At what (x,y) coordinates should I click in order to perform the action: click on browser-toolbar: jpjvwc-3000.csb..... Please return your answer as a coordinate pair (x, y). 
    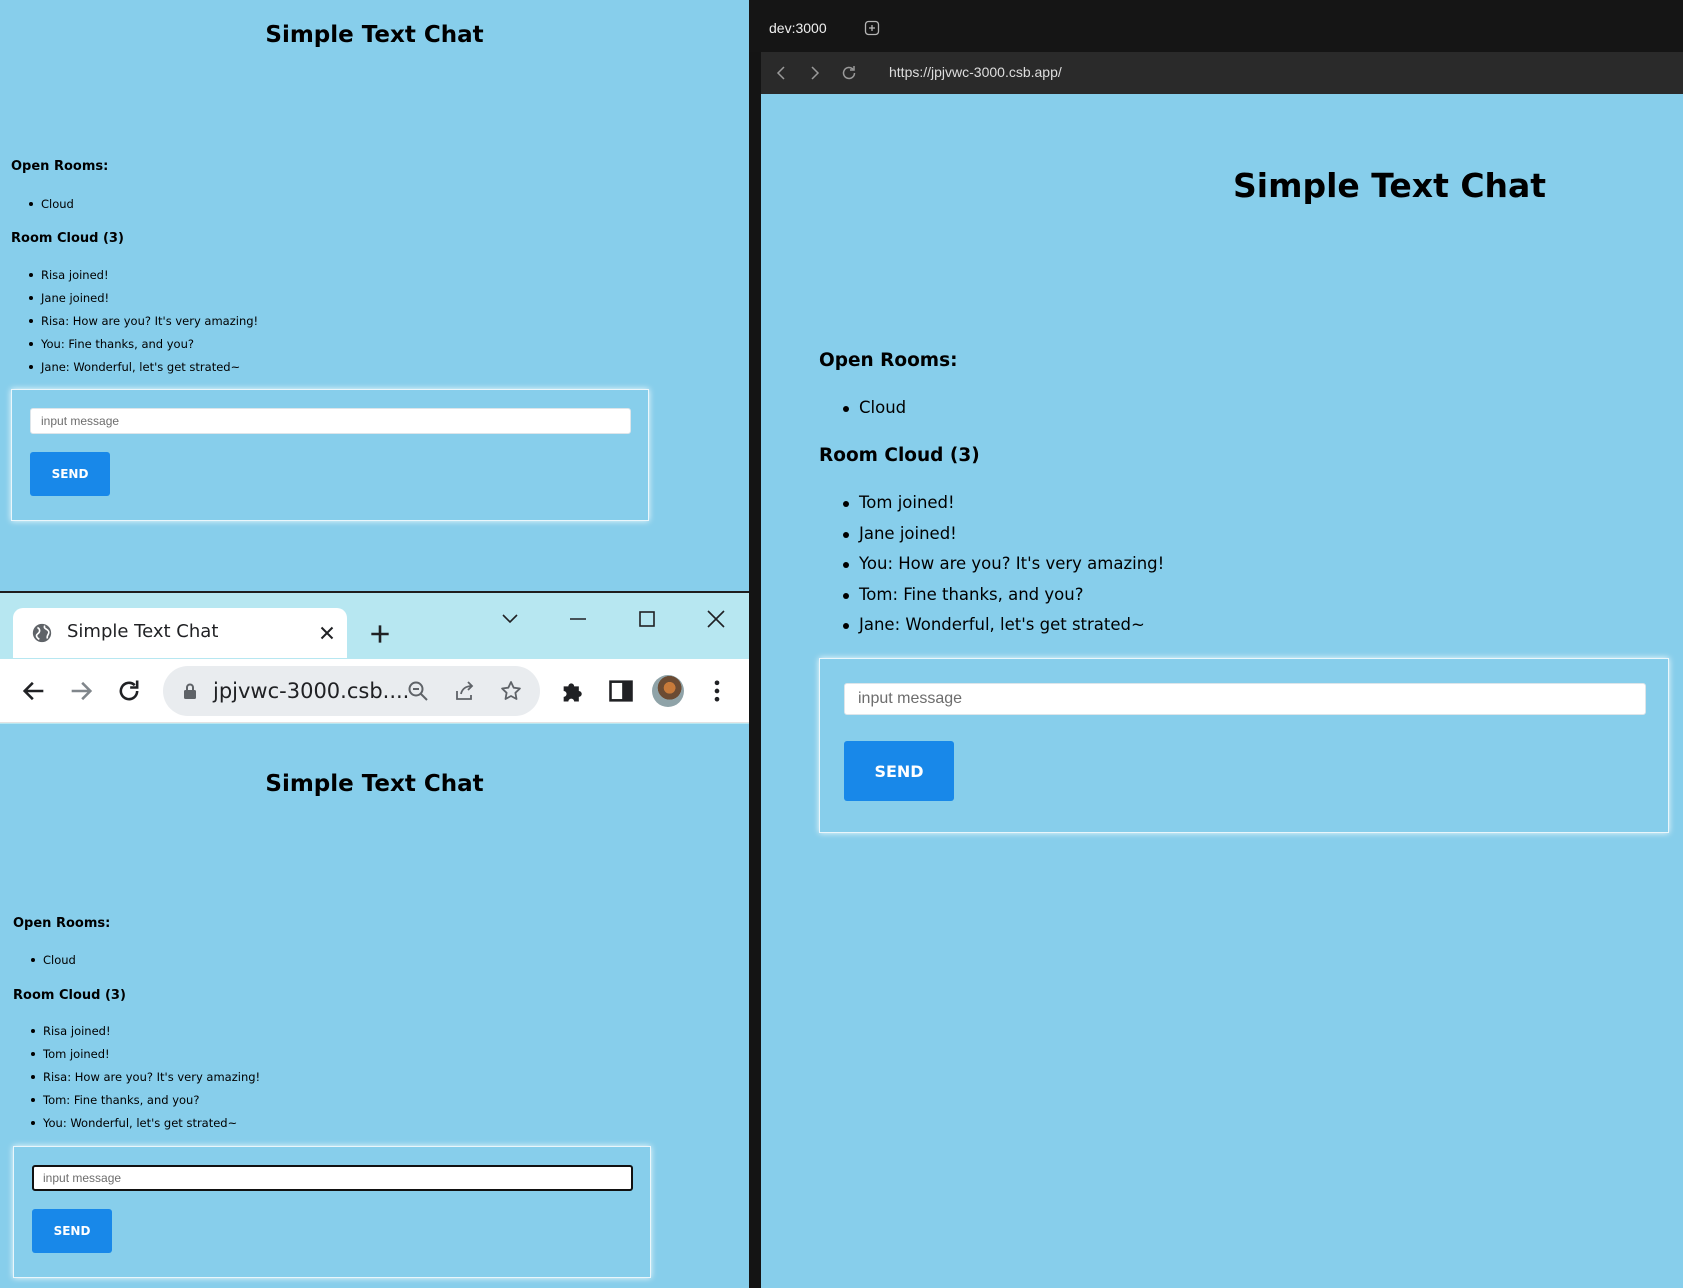
    Looking at the image, I should click on (374, 691).